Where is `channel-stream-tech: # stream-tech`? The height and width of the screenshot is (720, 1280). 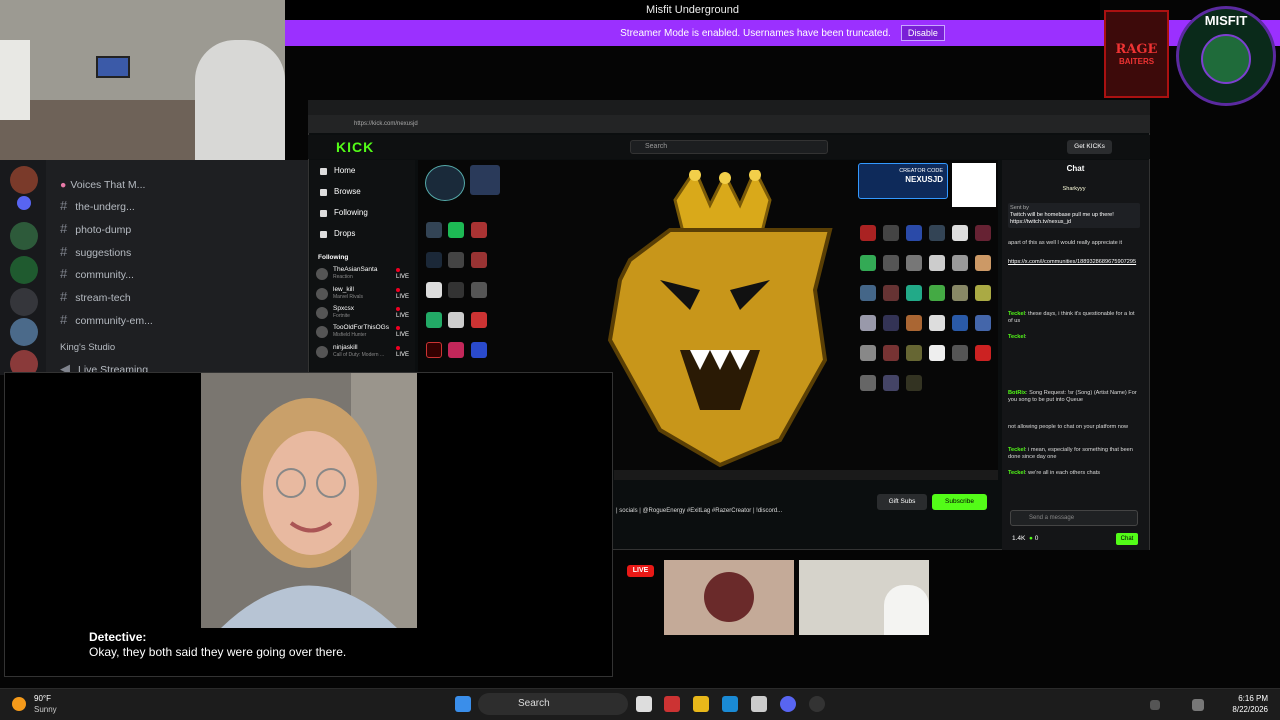
channel-stream-tech: # stream-tech is located at coordinates (95, 296).